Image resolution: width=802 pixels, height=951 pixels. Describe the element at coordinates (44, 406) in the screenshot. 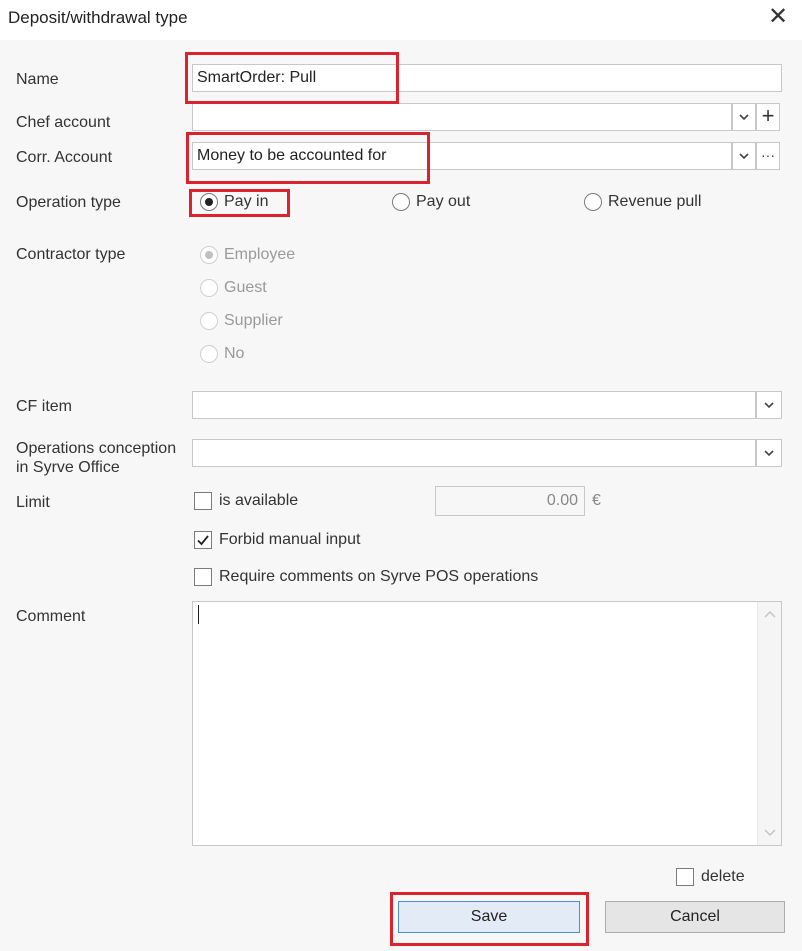

I see `cf-item-label: CF item` at that location.